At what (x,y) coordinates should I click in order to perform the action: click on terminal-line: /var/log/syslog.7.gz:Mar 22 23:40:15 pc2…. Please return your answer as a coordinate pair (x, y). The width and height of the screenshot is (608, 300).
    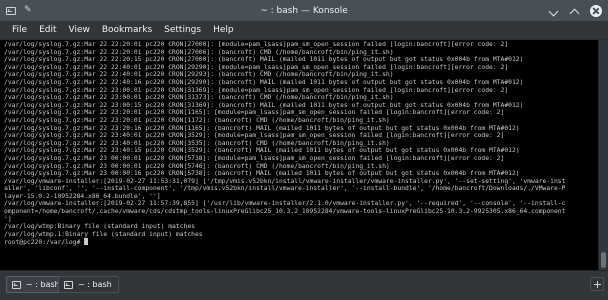
    Looking at the image, I should click on (262, 151).